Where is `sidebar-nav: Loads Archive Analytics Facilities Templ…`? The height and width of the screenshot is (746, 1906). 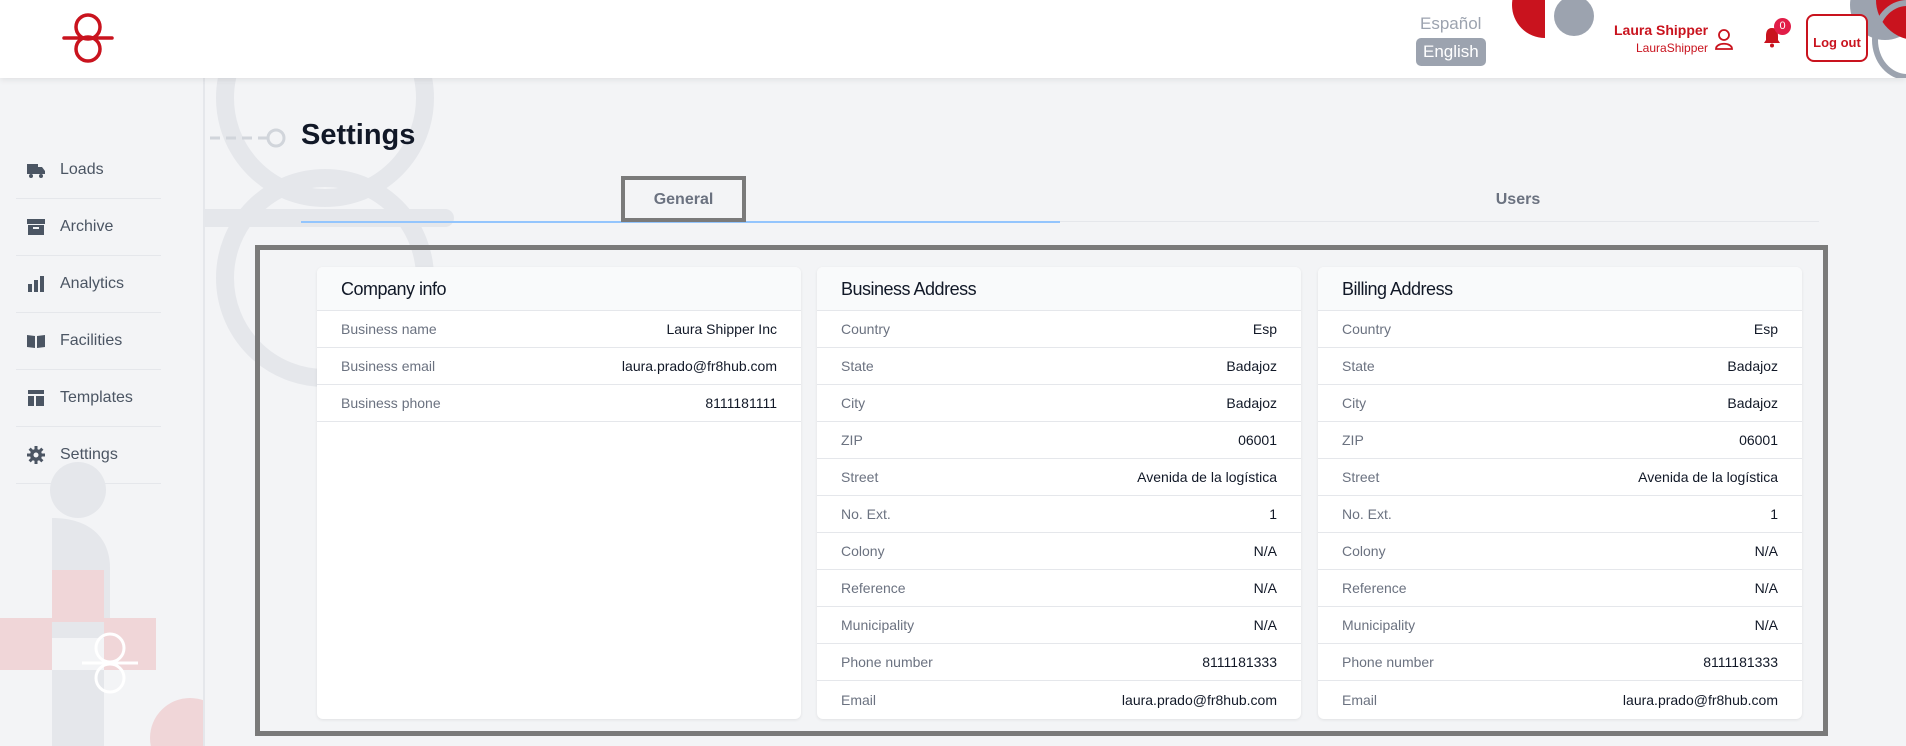 sidebar-nav: Loads Archive Analytics Facilities Templ… is located at coordinates (88, 313).